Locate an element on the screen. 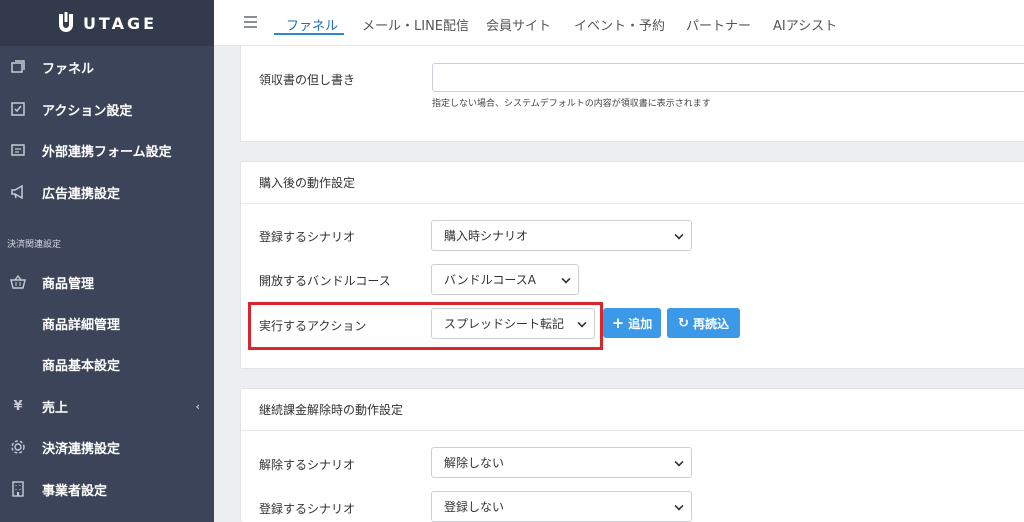 The width and height of the screenshot is (1024, 522). receipt-help-text: 指定しない場合、システムデフォルトの内容が領収書に表示されます is located at coordinates (571, 104).